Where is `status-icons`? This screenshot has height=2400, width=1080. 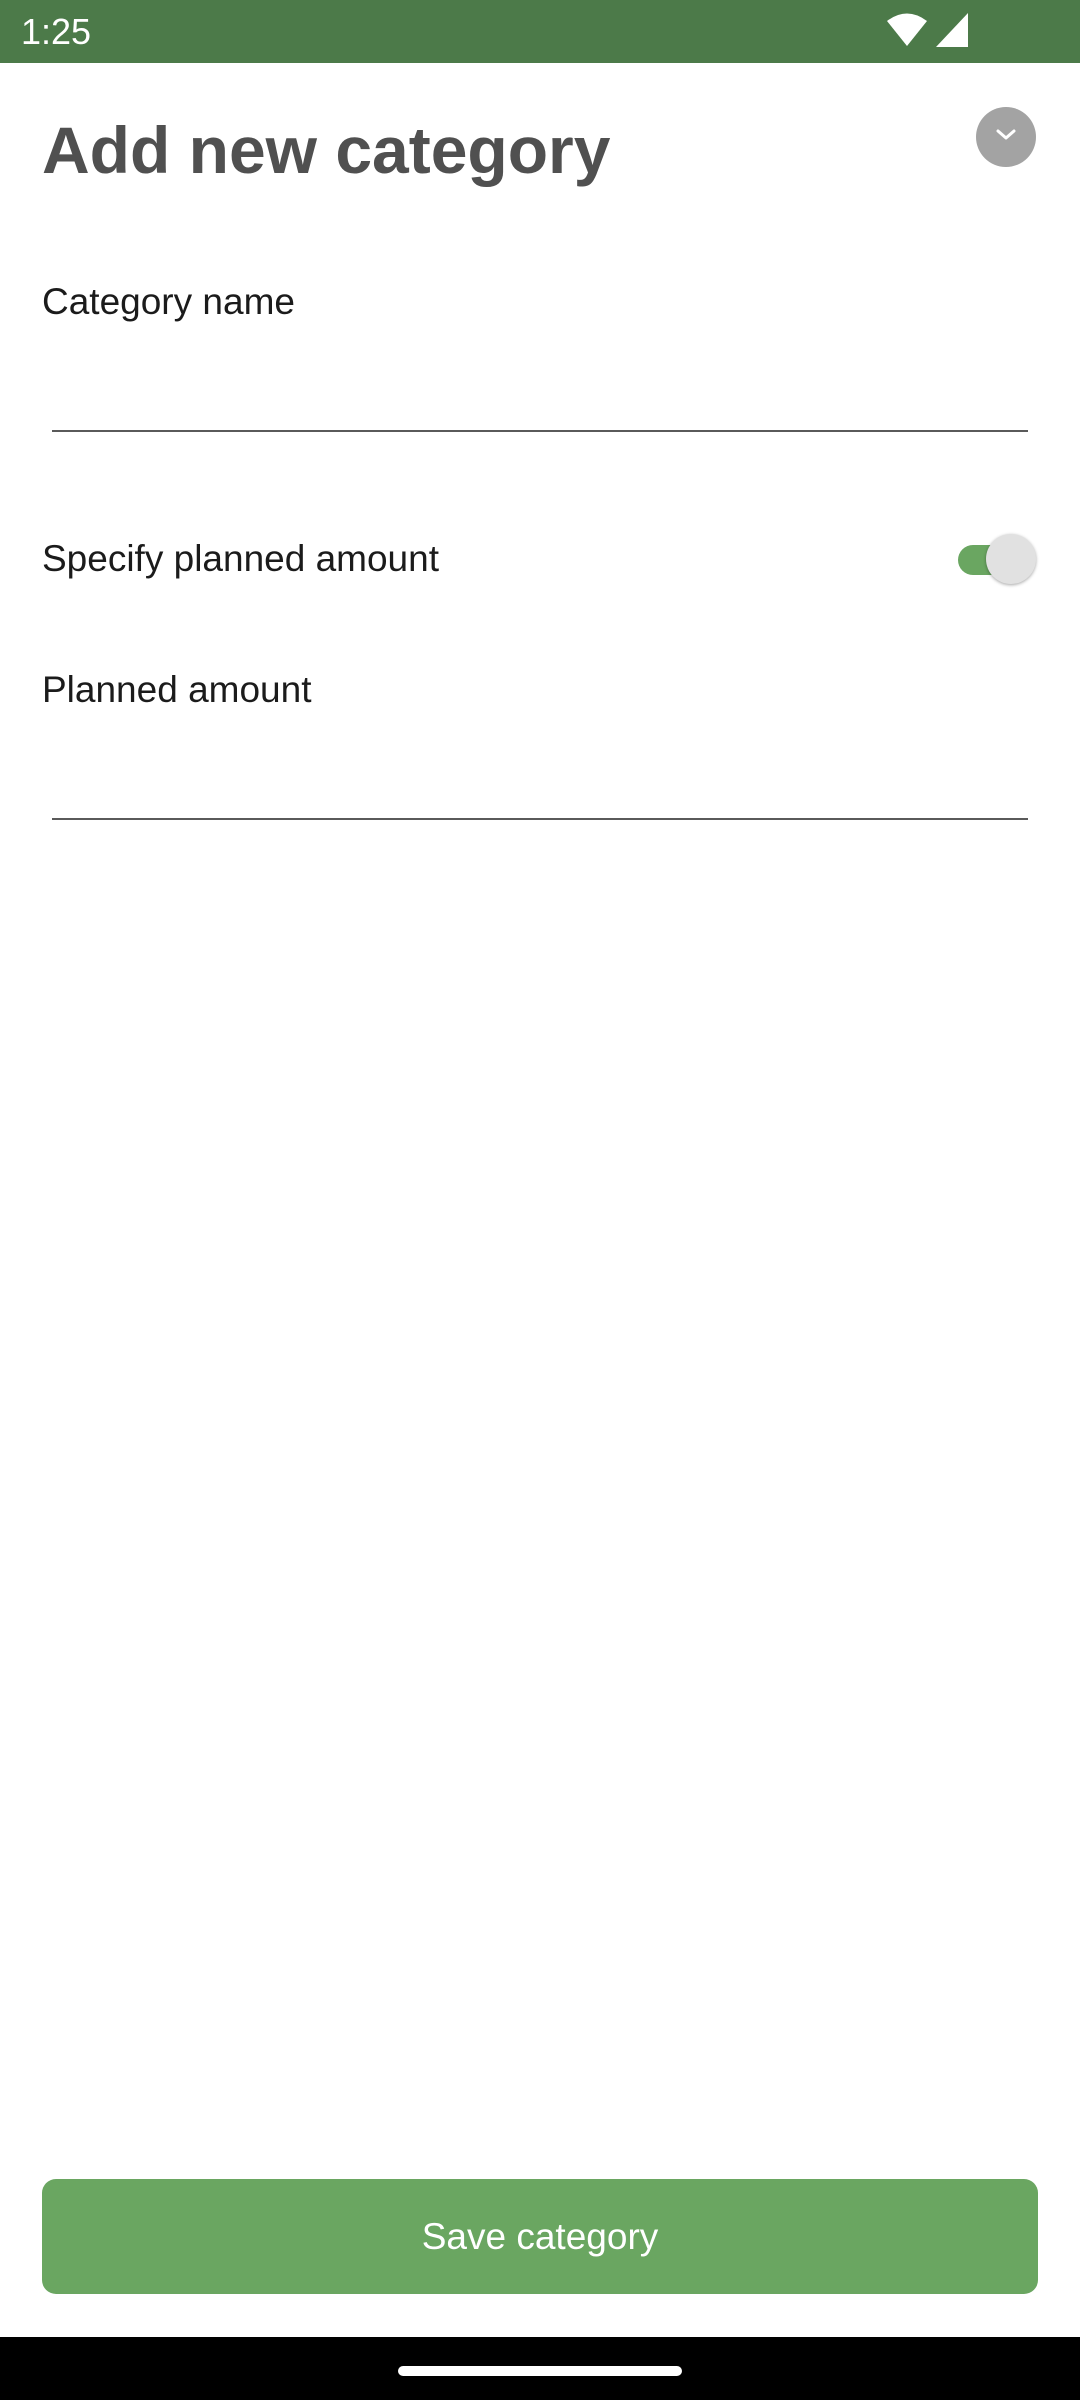 status-icons is located at coordinates (927, 30).